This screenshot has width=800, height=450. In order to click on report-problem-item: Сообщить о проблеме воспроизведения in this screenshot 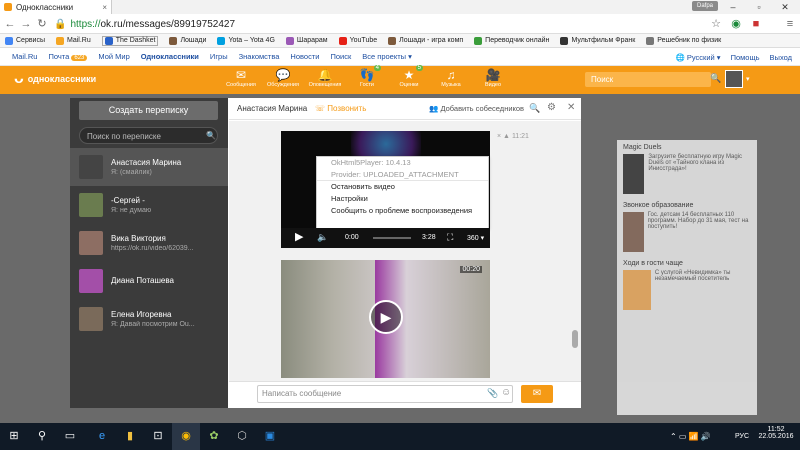, I will do `click(402, 211)`.